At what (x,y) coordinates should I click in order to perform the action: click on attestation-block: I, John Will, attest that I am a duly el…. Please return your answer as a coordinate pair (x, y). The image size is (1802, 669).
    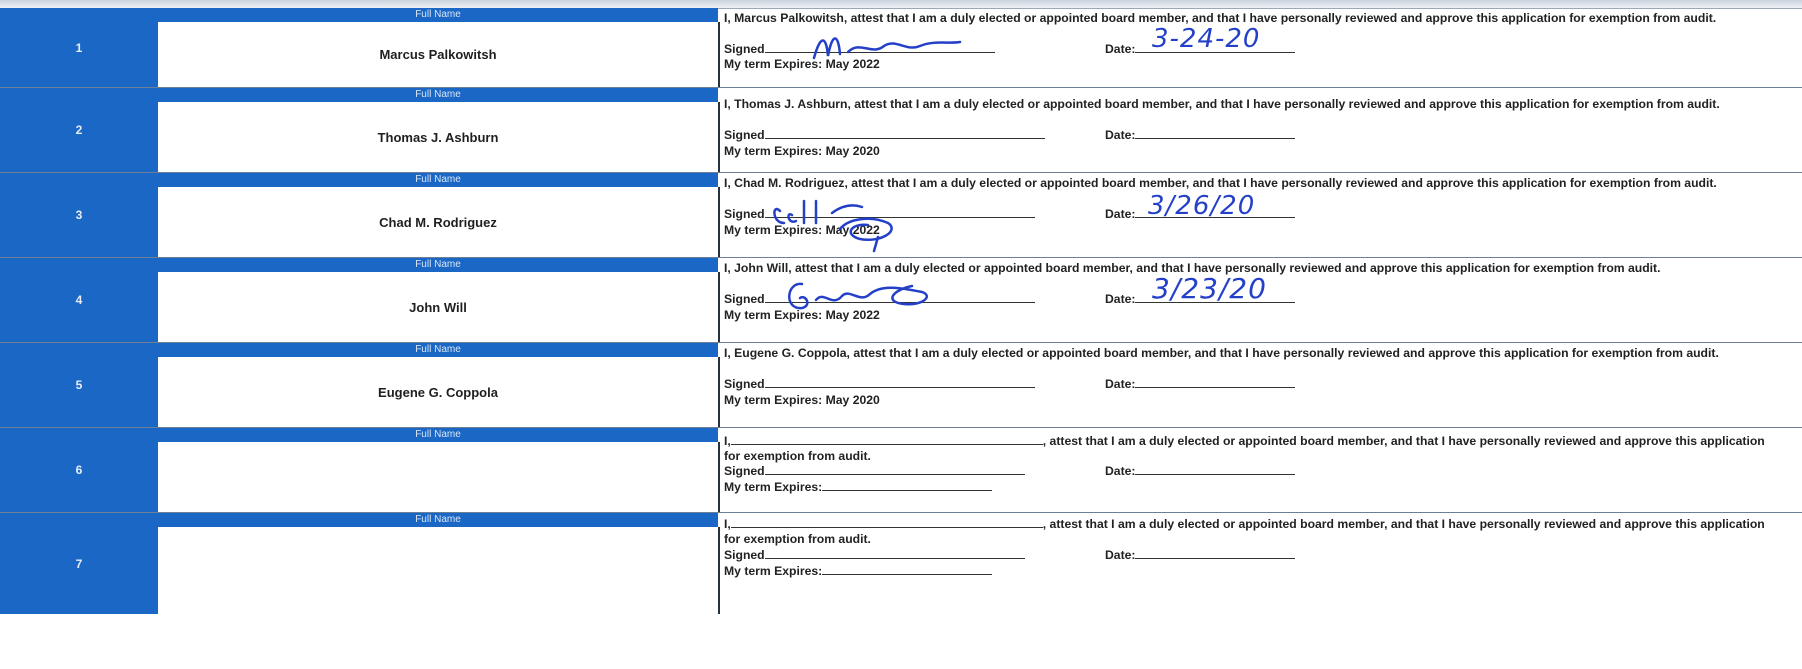
    Looking at the image, I should click on (1256, 300).